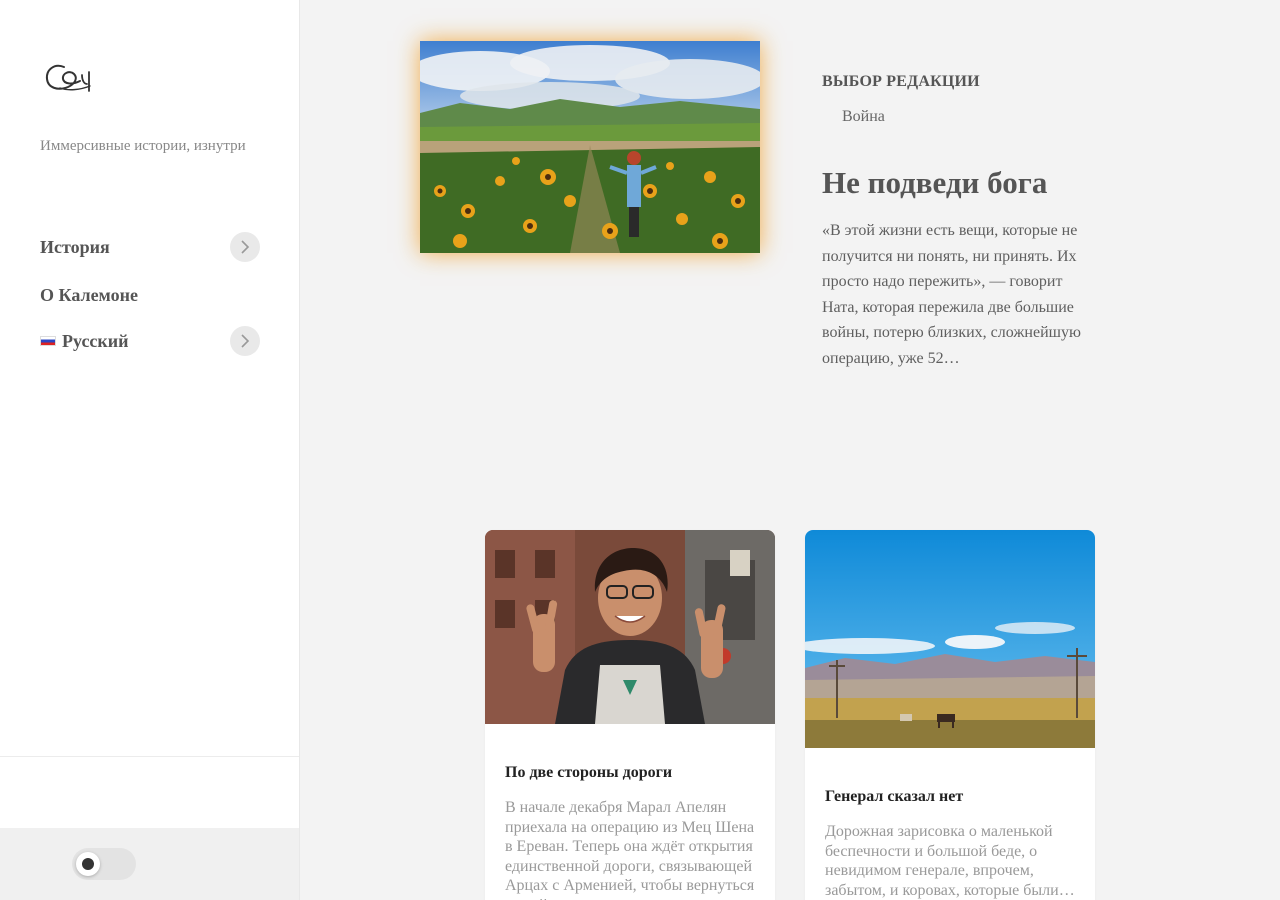 The image size is (1280, 900). I want to click on nav-item-label: История, so click(75, 246).